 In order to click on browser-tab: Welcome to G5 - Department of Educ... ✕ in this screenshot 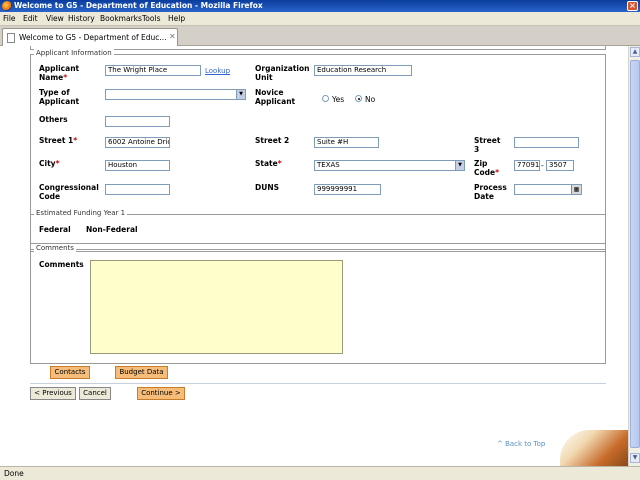, I will do `click(90, 37)`.